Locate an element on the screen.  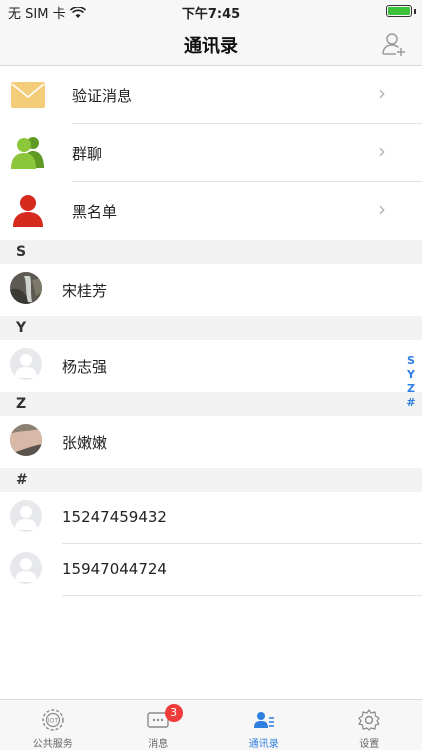
contact-row: 杨志强 is located at coordinates (211, 366).